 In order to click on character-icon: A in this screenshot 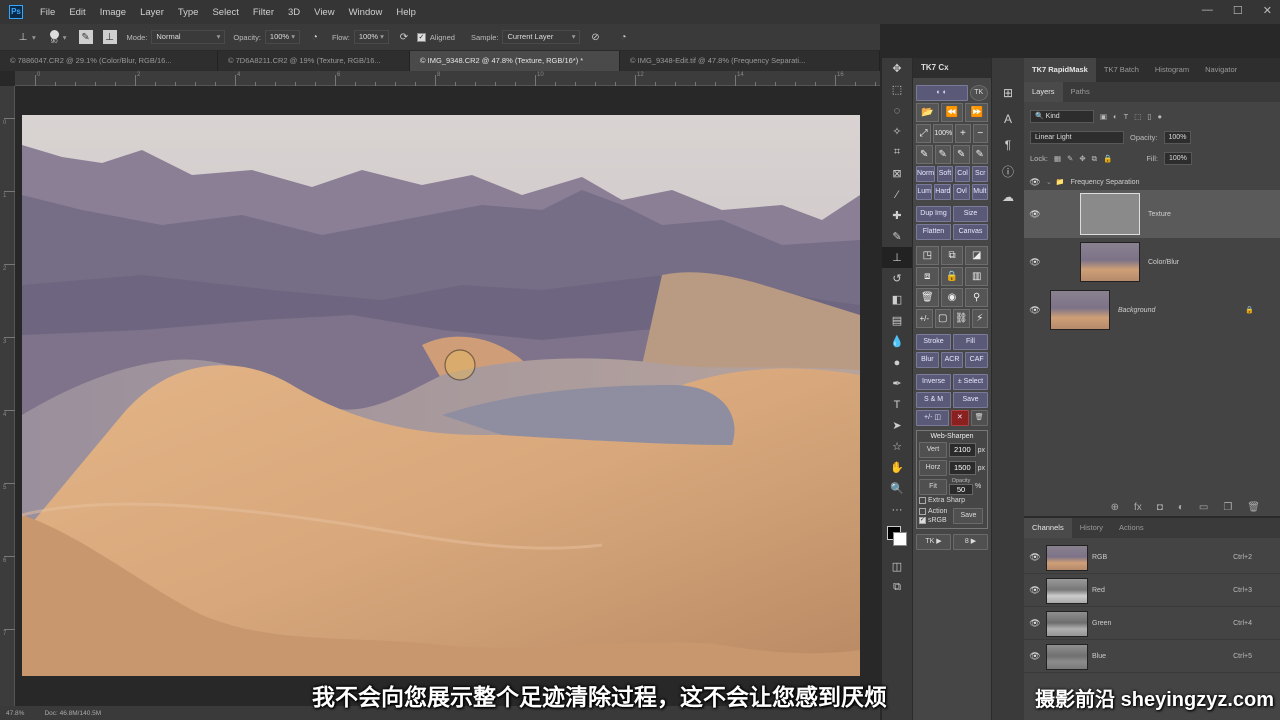, I will do `click(1008, 119)`.